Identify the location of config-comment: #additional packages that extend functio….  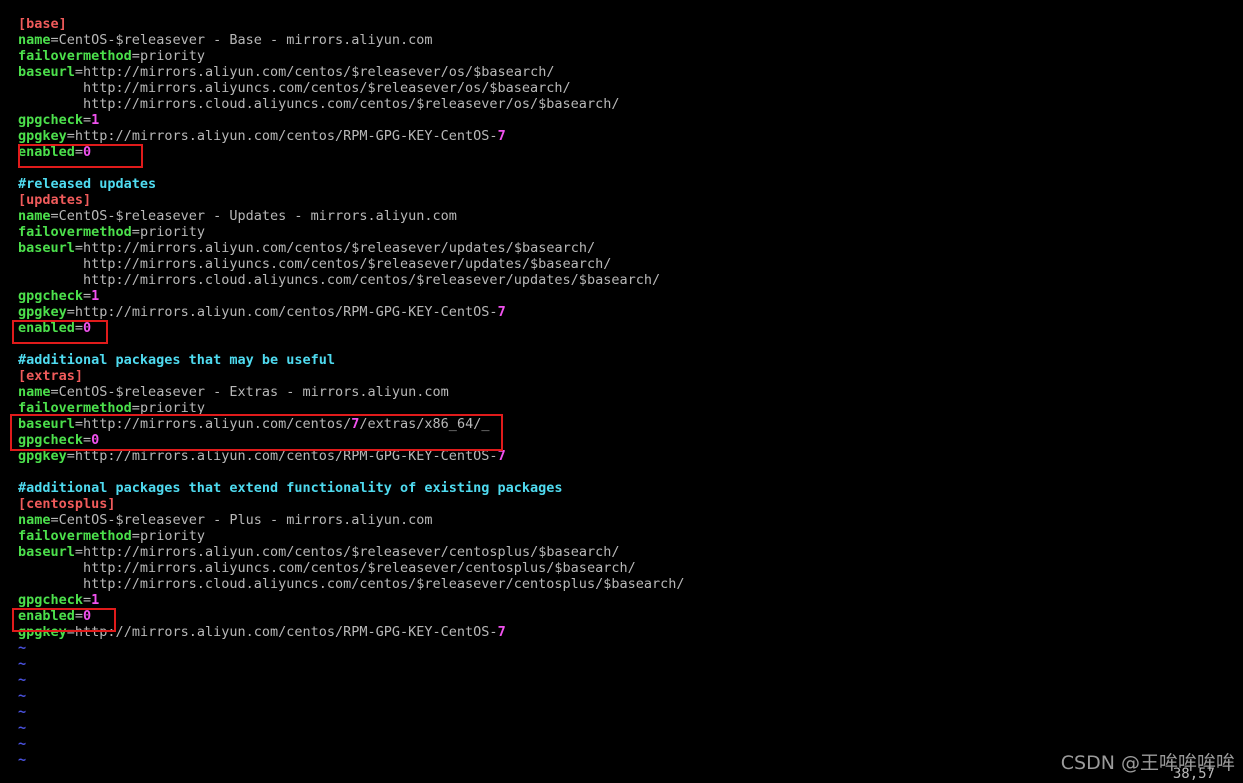
(290, 488).